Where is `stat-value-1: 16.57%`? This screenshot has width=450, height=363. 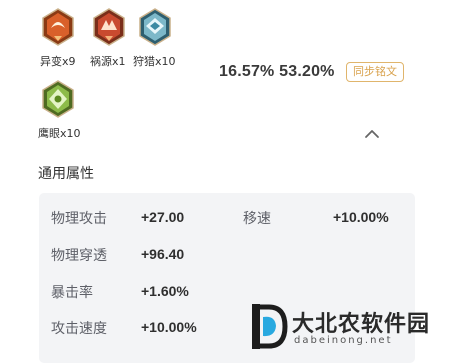
stat-value-1: 16.57% is located at coordinates (247, 71).